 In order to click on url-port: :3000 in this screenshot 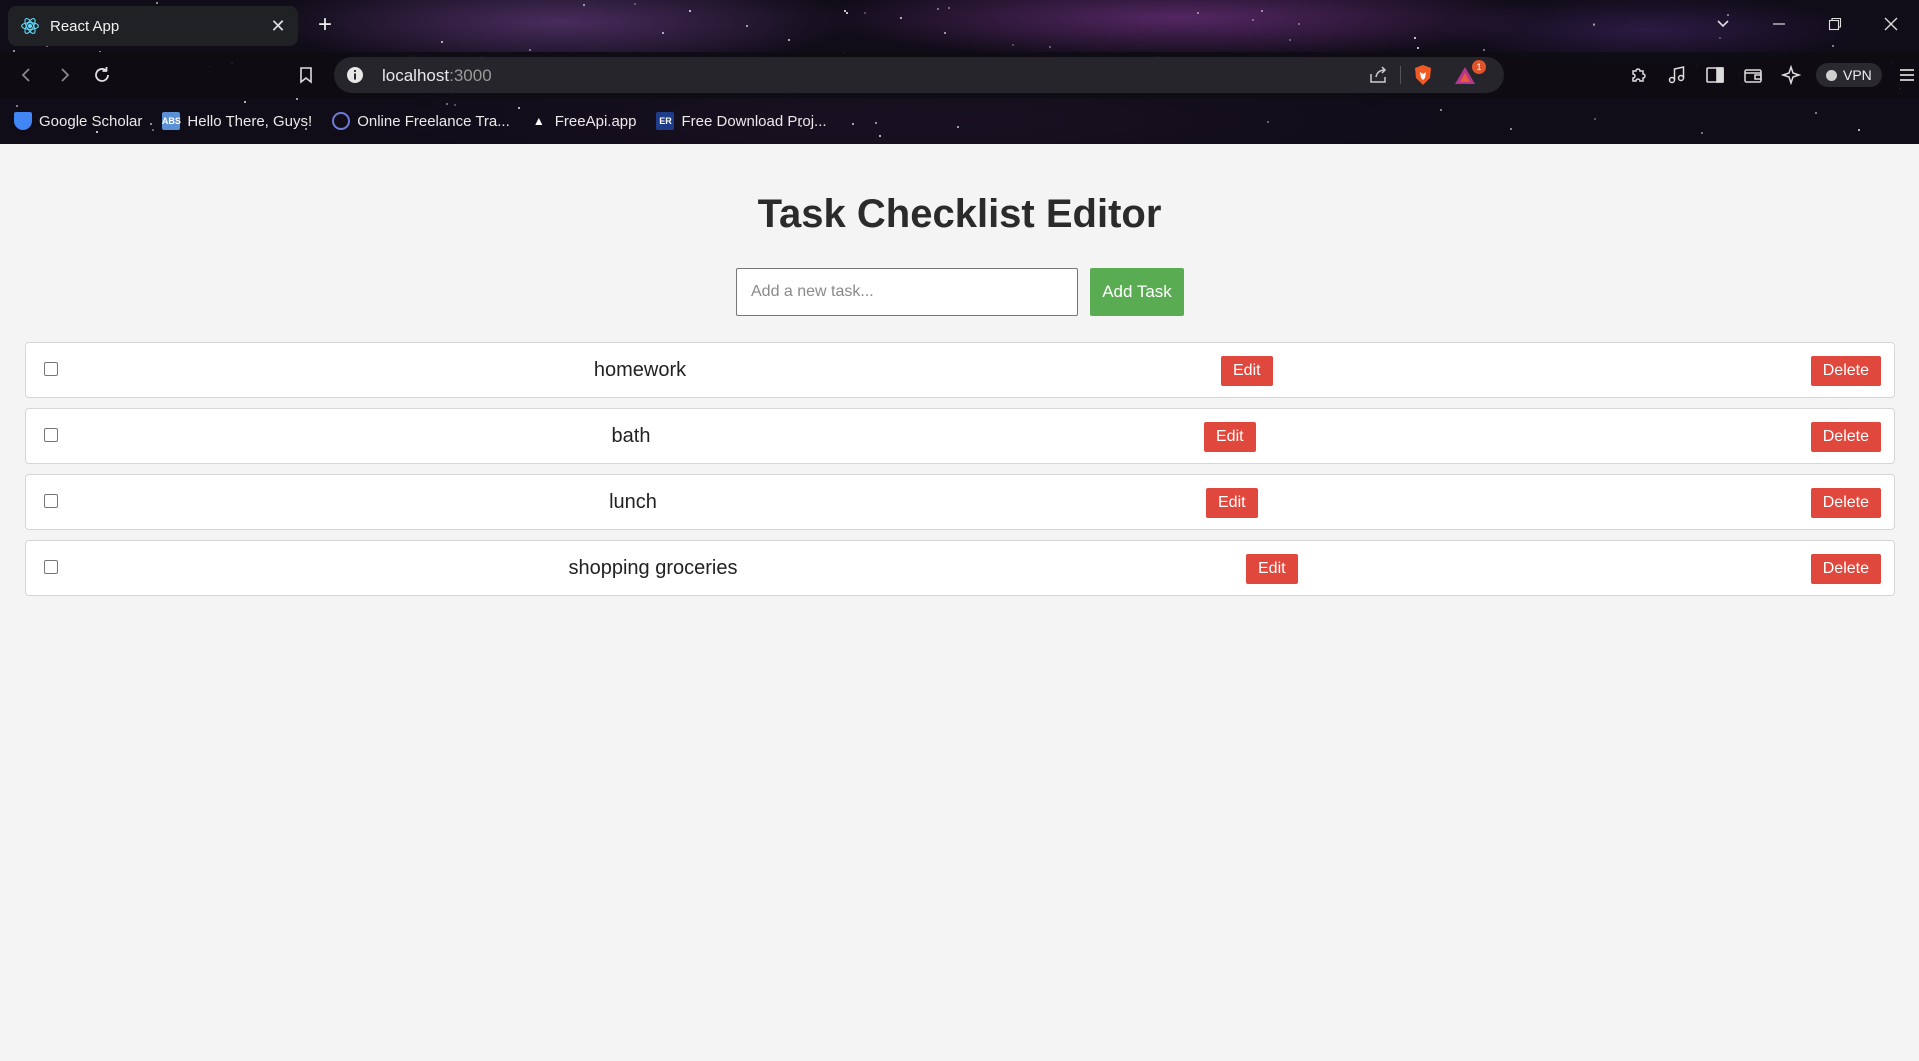, I will do `click(470, 75)`.